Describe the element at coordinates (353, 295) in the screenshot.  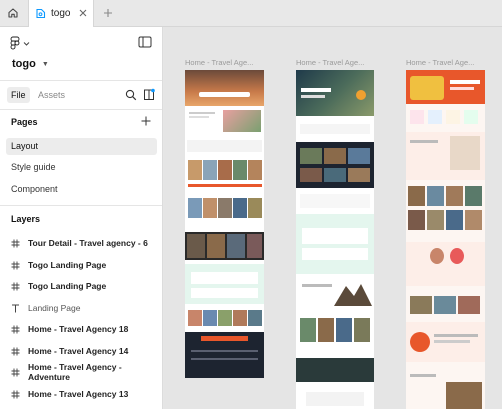
I see `mountain-illustration` at that location.